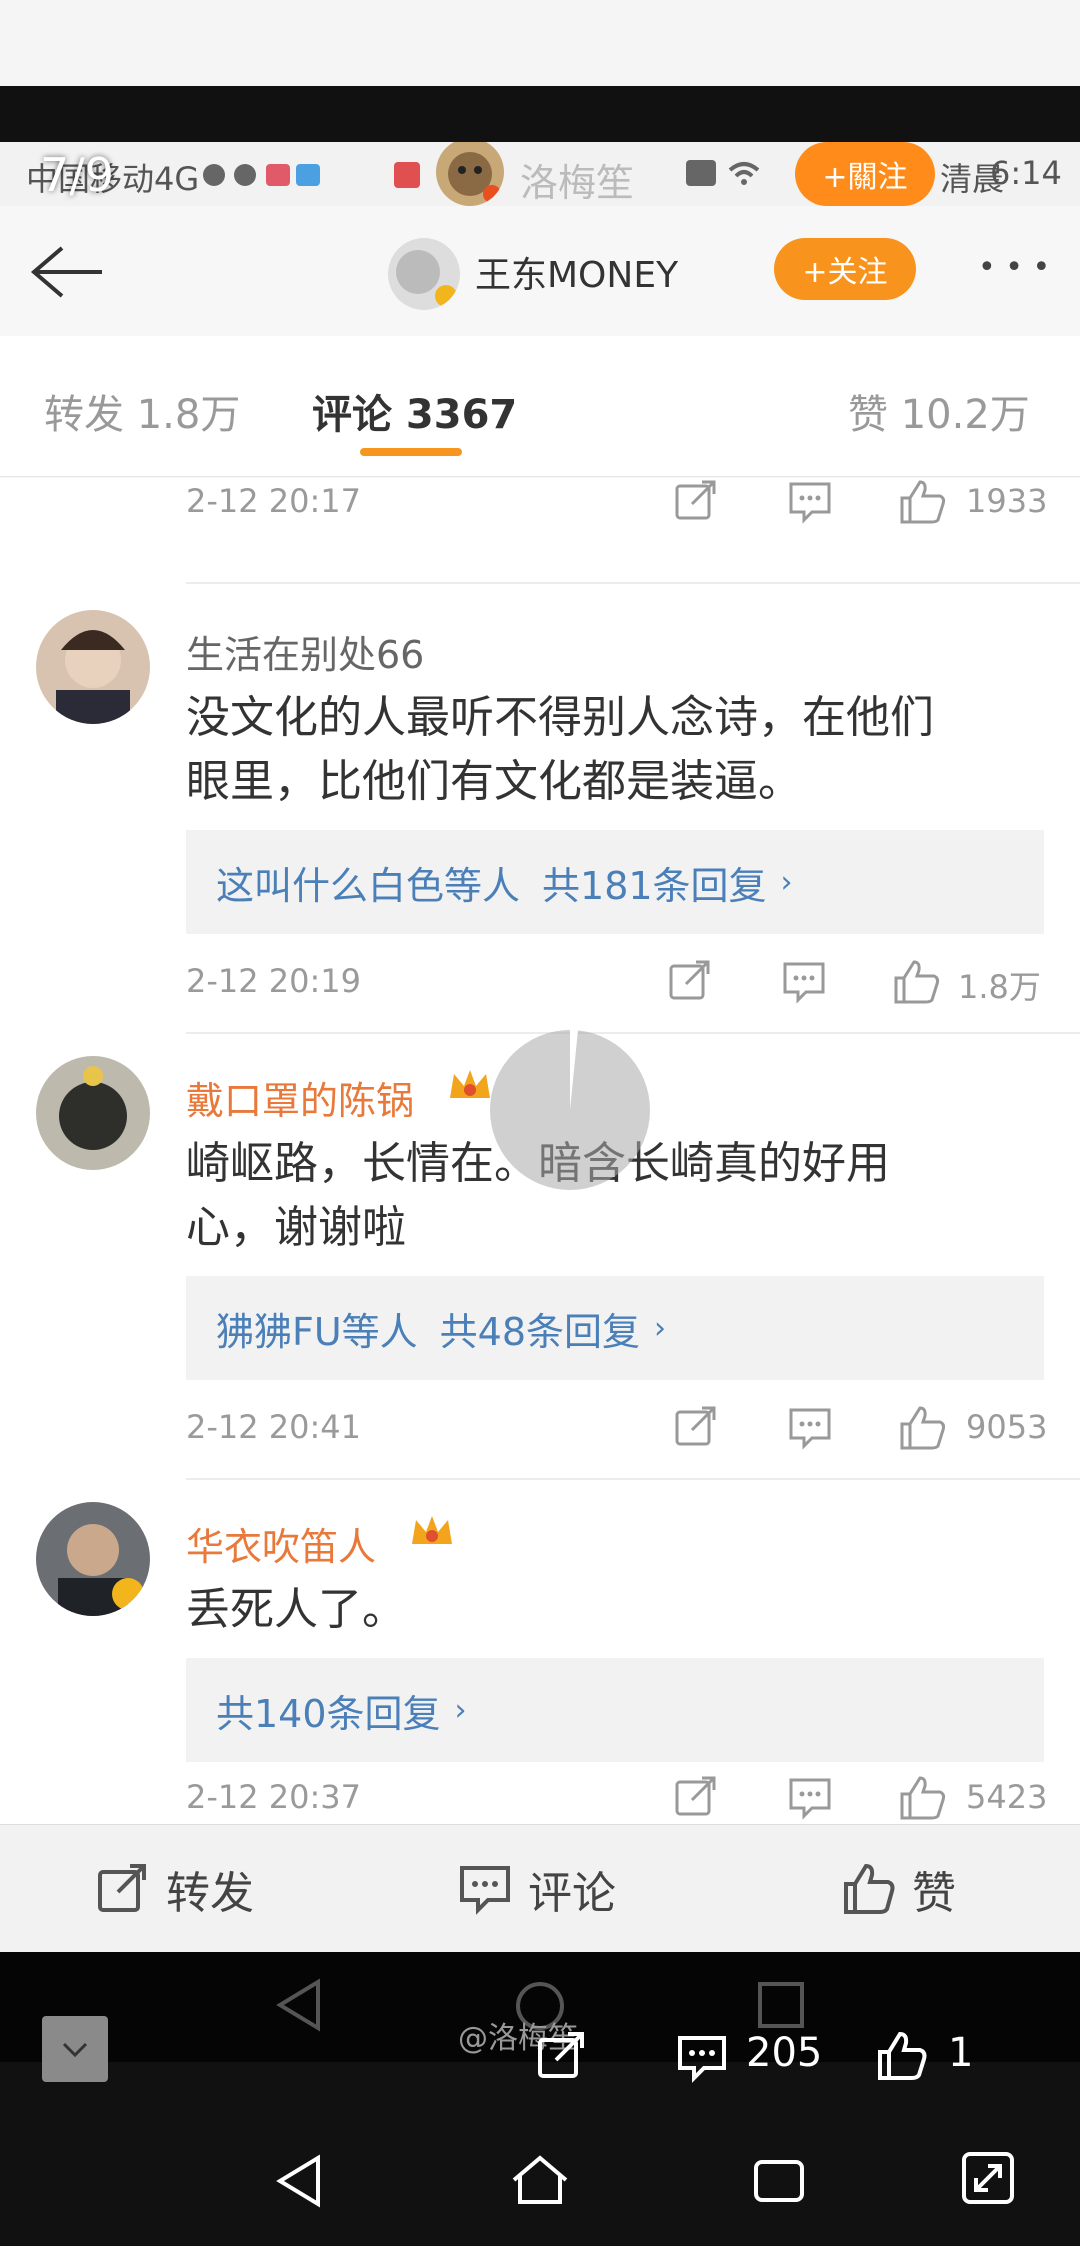 This screenshot has width=1080, height=2246. What do you see at coordinates (540, 43) in the screenshot?
I see `top-system-strip` at bounding box center [540, 43].